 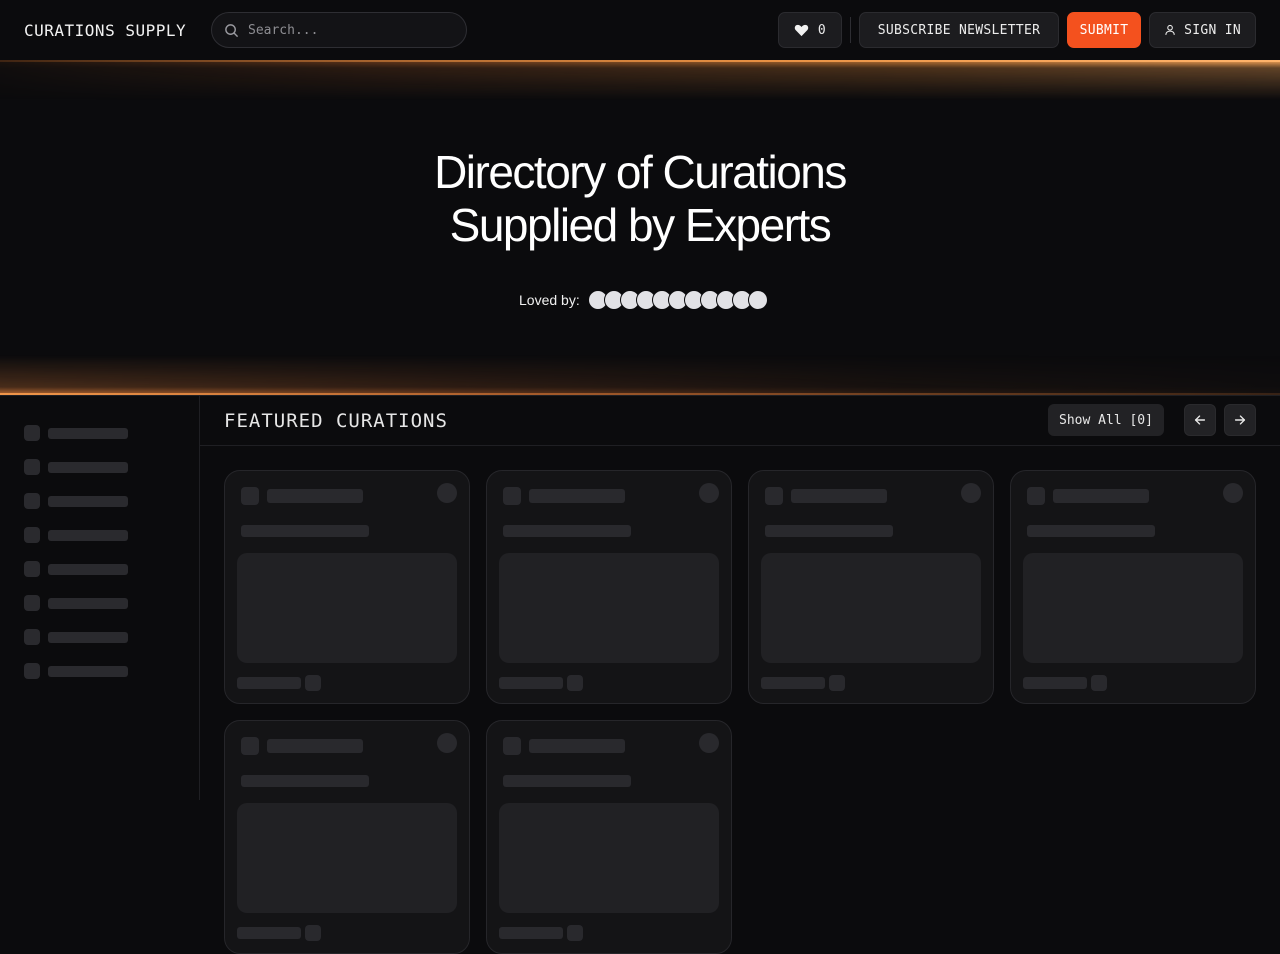 I want to click on hero-title-line-2: Supplied by Experts, so click(x=640, y=225).